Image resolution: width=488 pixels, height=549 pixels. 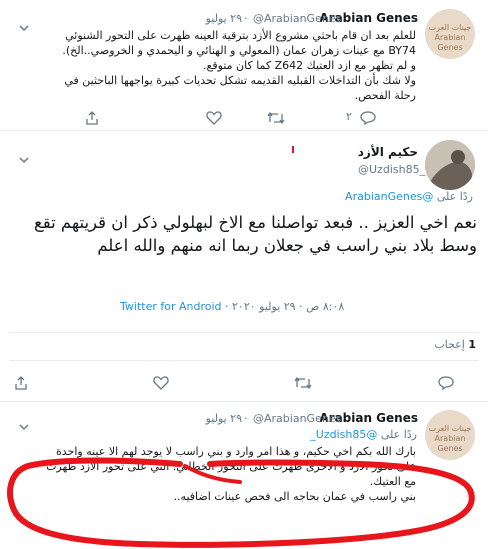 What do you see at coordinates (391, 169) in the screenshot?
I see `author-handle: @Uzdish85_` at bounding box center [391, 169].